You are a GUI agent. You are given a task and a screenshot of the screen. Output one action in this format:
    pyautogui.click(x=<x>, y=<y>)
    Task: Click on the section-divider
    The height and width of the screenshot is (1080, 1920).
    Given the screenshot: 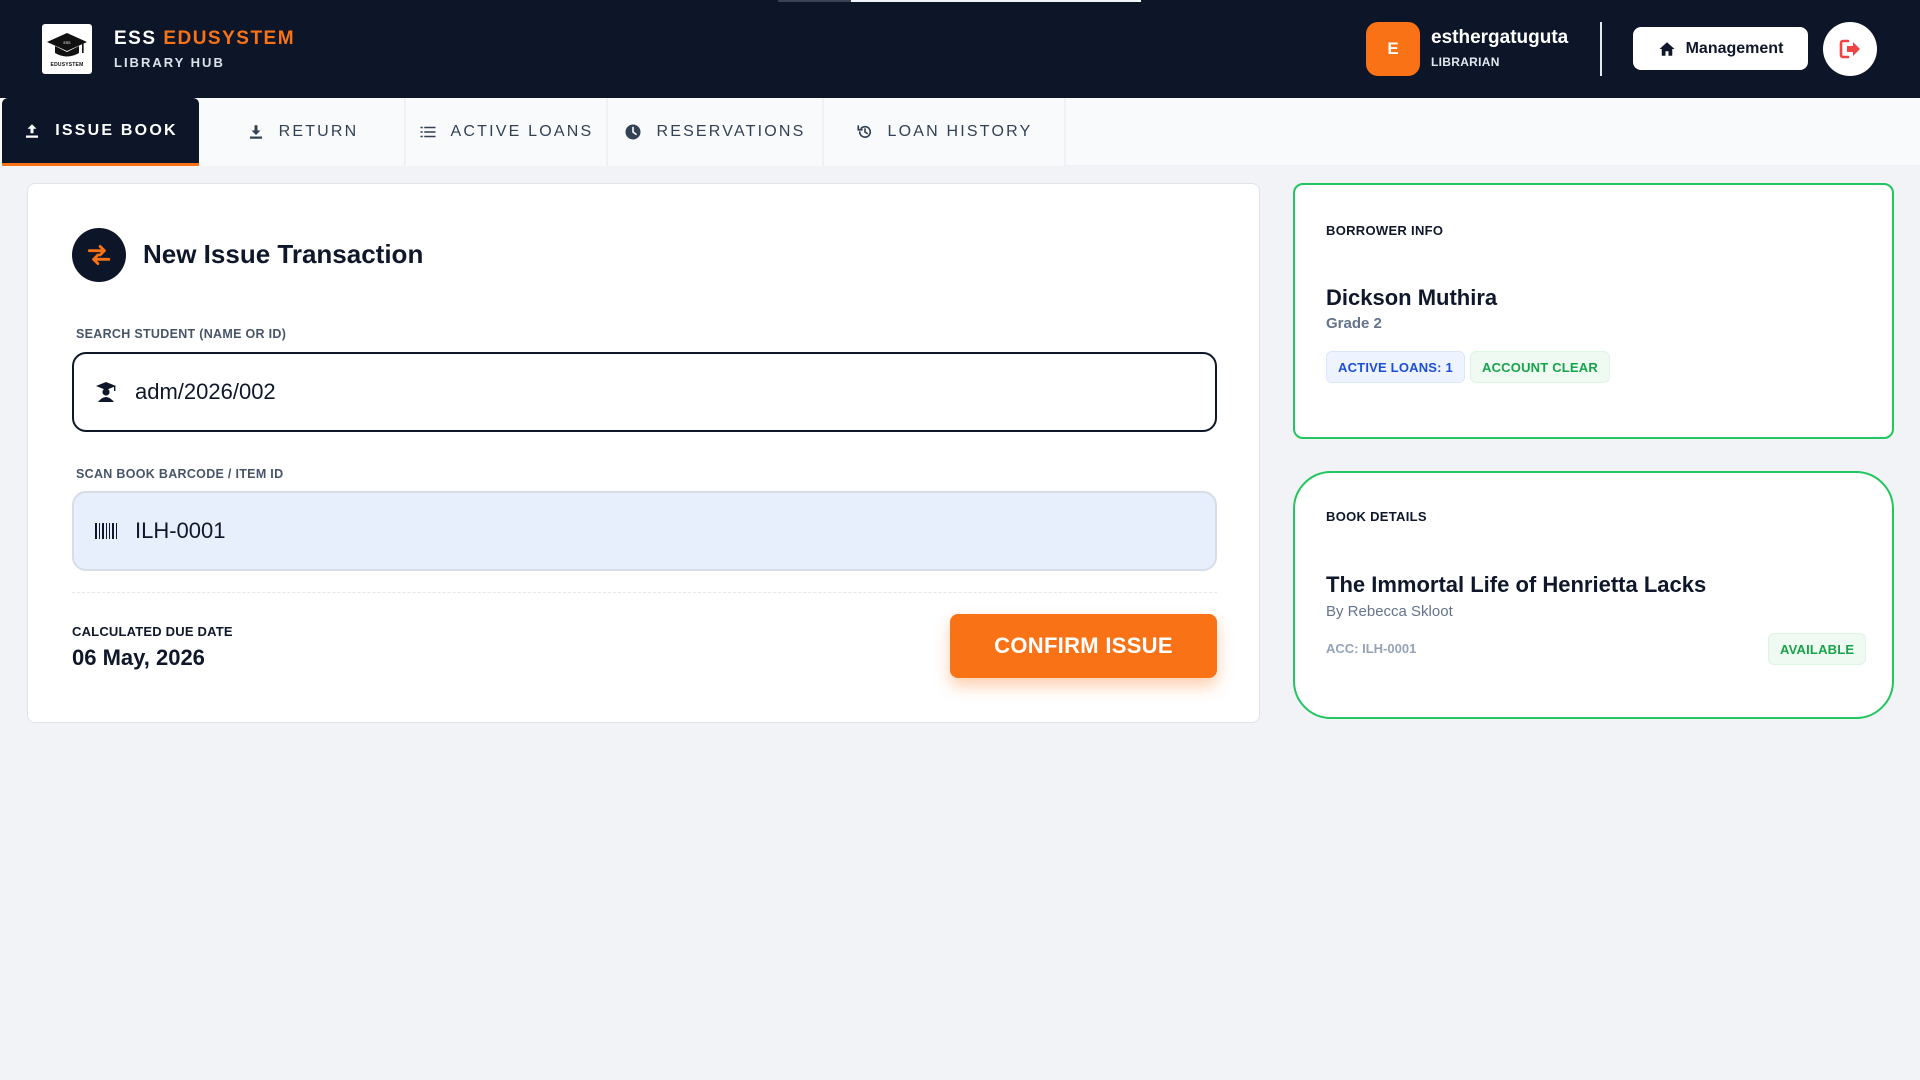 What is the action you would take?
    pyautogui.click(x=644, y=592)
    